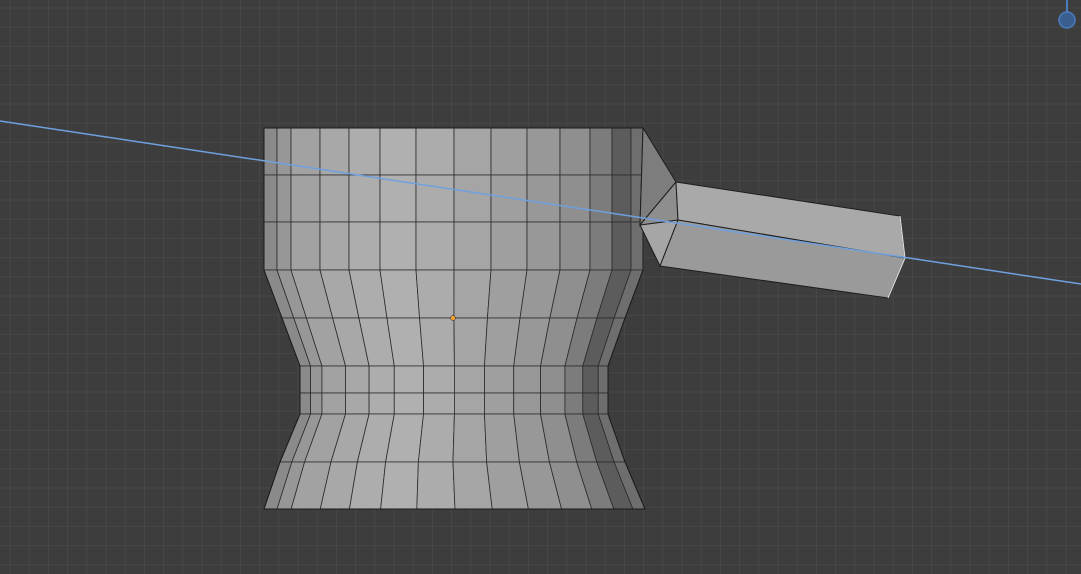  Describe the element at coordinates (1067, 20) in the screenshot. I see `gizmo-axis-handle` at that location.